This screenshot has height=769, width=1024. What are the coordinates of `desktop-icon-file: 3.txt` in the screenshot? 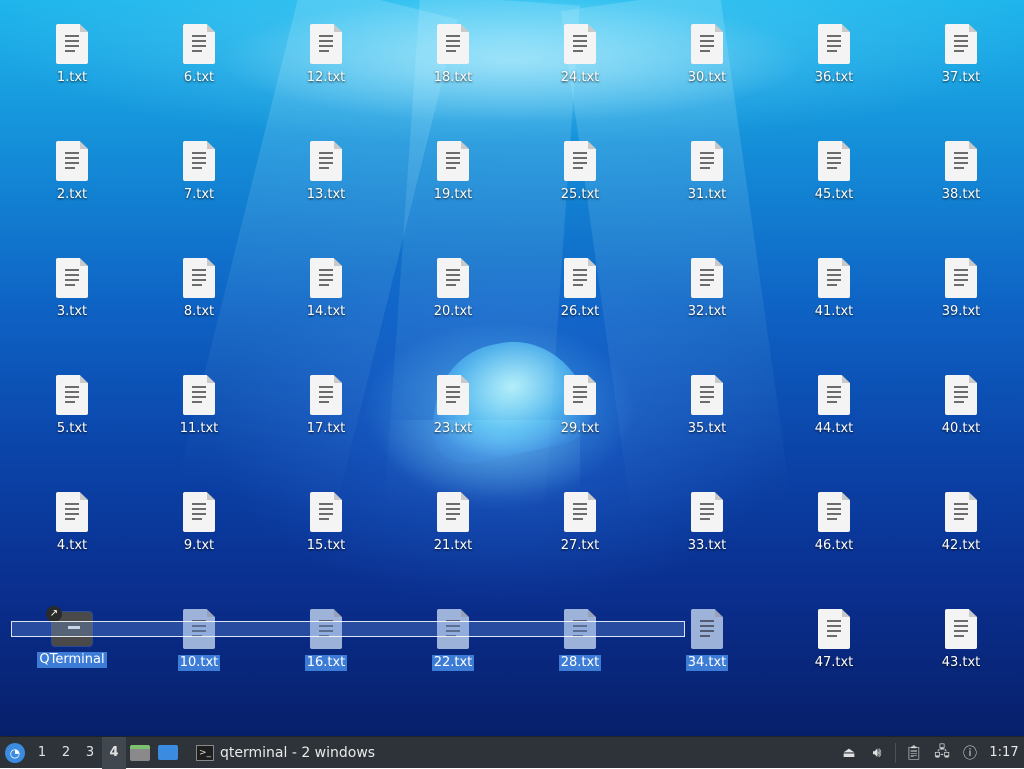 It's located at (72, 289).